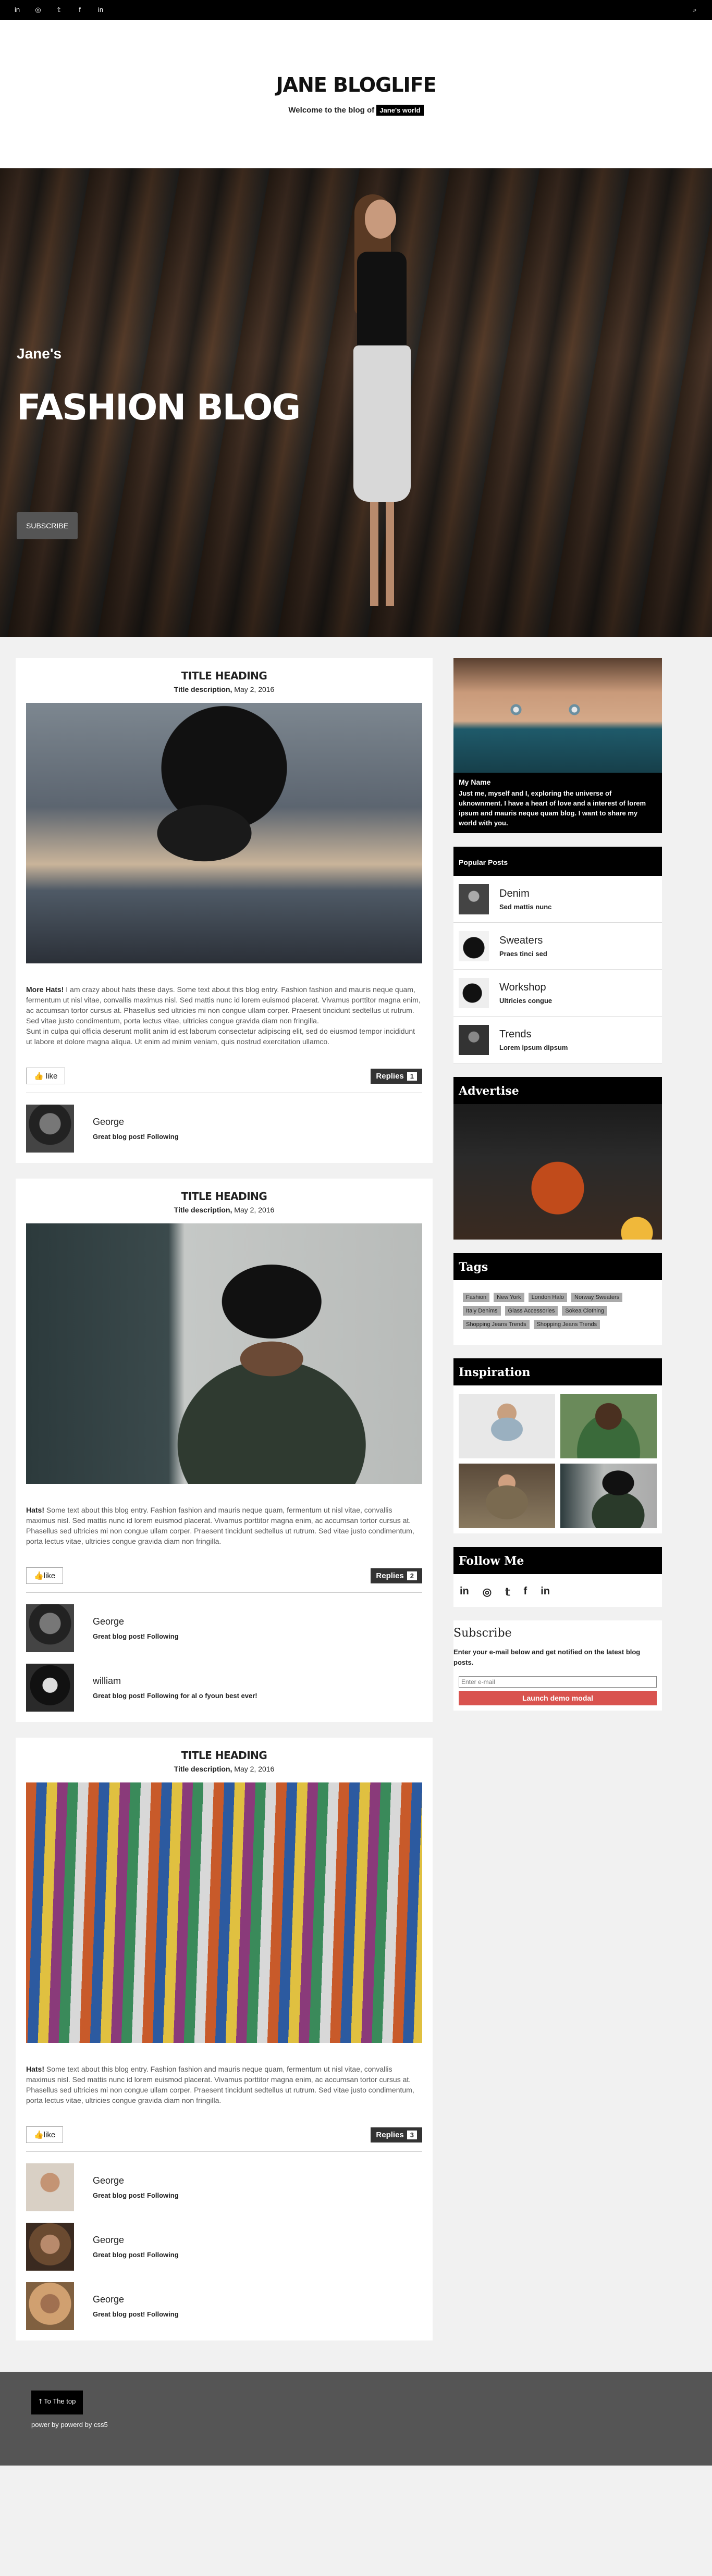 This screenshot has width=712, height=2576. What do you see at coordinates (531, 1311) in the screenshot?
I see `tag: Glass Accessories` at bounding box center [531, 1311].